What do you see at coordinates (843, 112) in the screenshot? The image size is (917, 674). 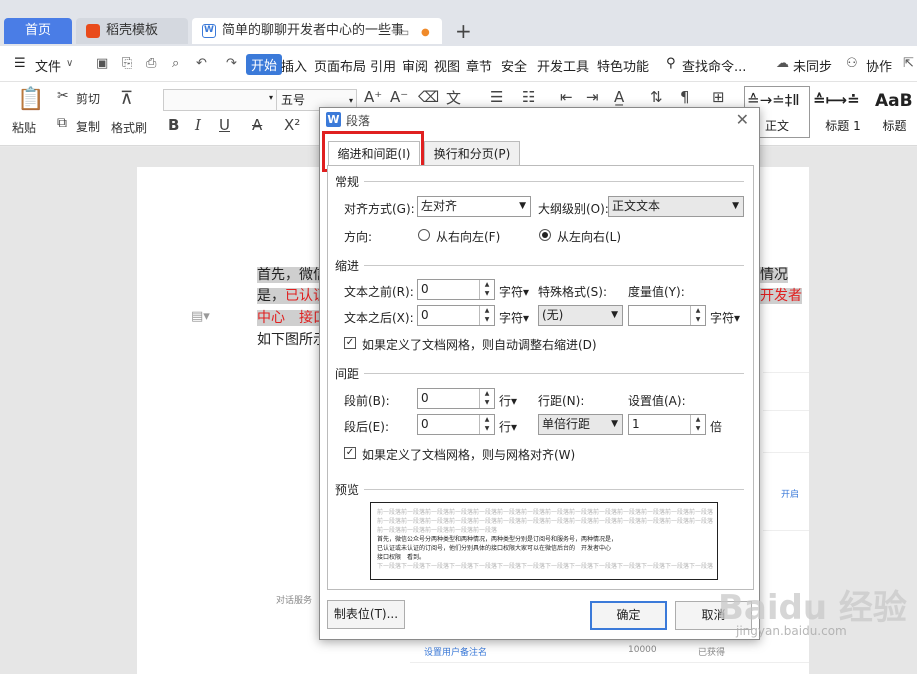 I see `style-heading-1: ≙⟼≐ 标题 1` at bounding box center [843, 112].